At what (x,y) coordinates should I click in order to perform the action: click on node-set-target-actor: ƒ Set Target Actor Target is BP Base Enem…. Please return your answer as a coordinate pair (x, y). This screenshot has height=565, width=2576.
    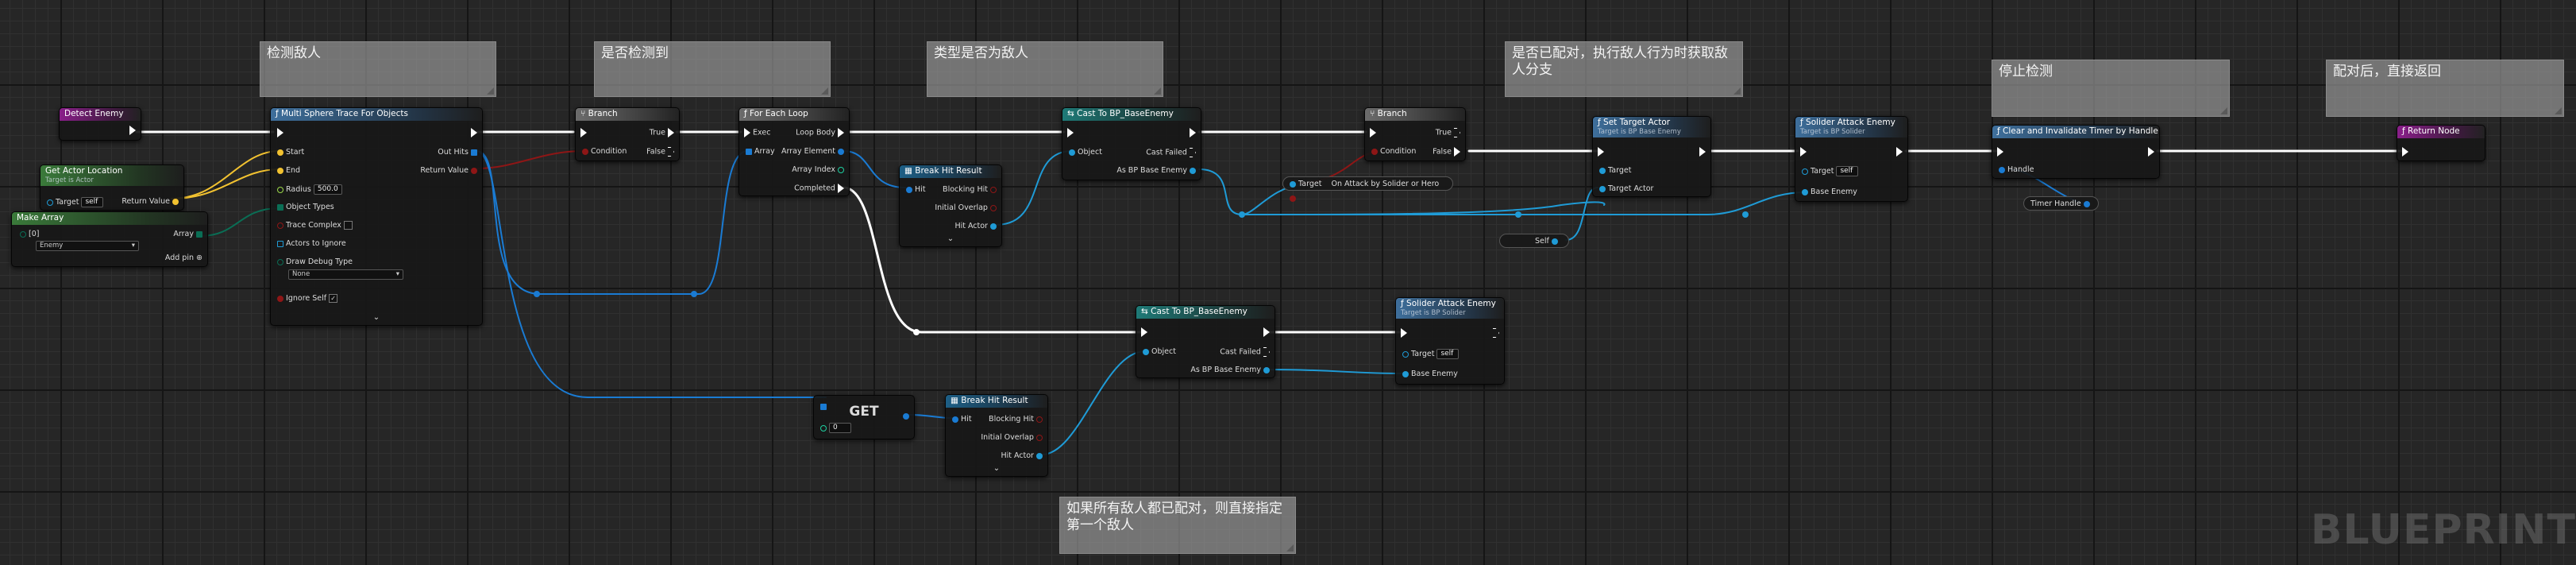
    Looking at the image, I should click on (1651, 156).